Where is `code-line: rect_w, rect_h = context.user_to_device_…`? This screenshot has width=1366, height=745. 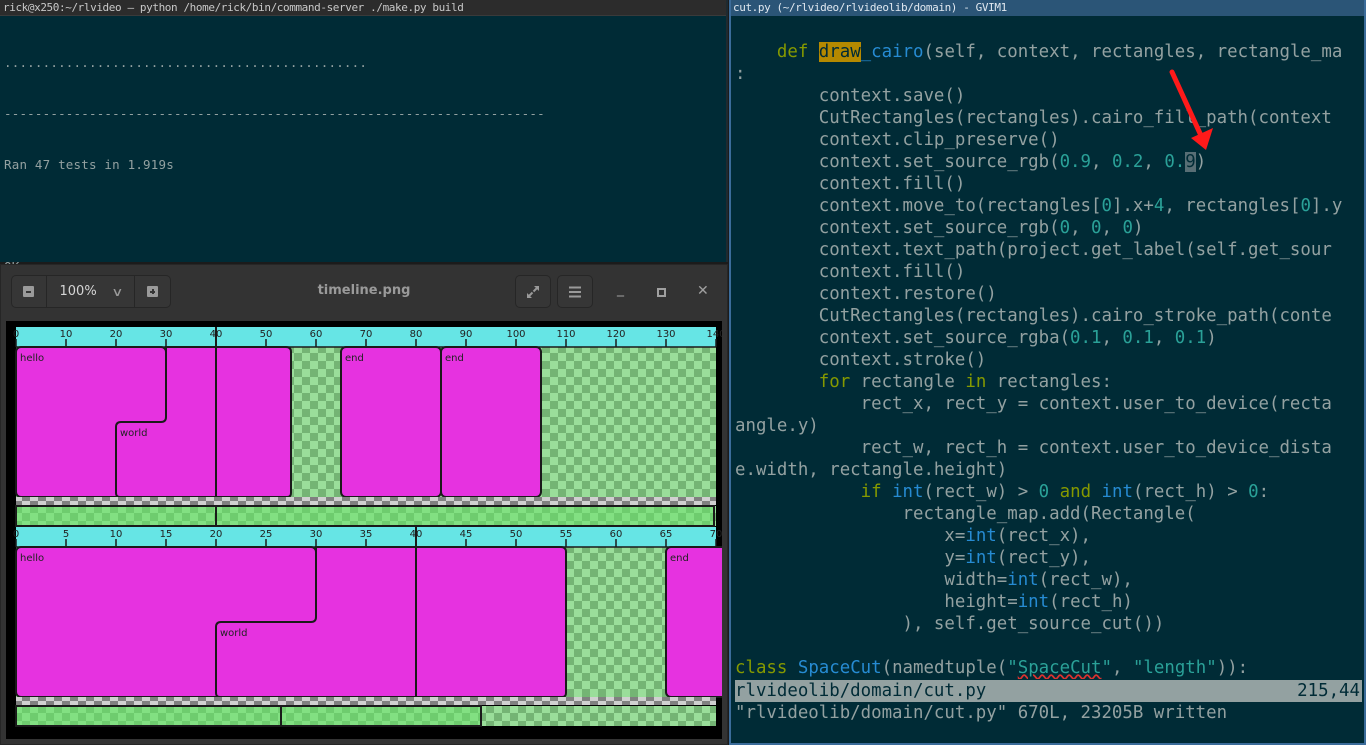
code-line: rect_w, rect_h = context.user_to_device_… is located at coordinates (1049, 448).